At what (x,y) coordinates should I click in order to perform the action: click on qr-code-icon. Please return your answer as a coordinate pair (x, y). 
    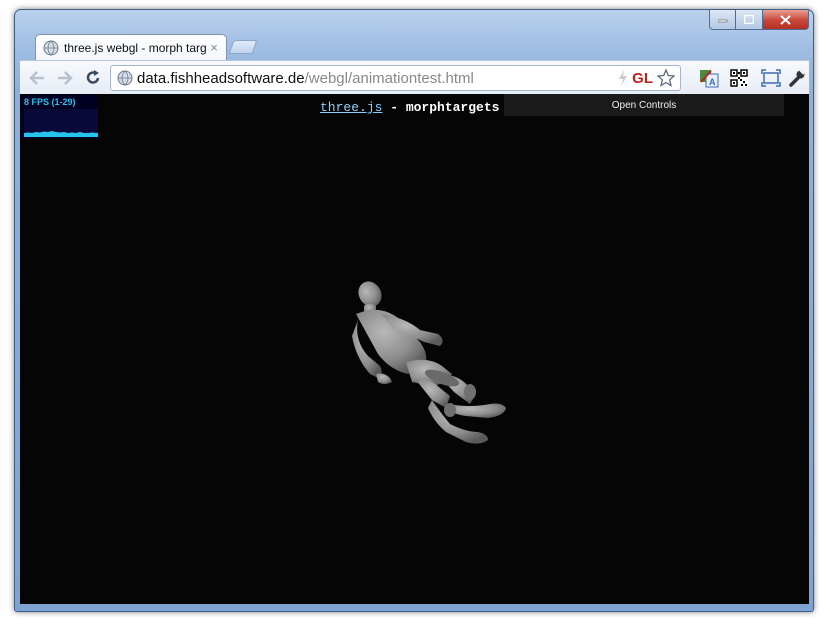
    Looking at the image, I should click on (739, 78).